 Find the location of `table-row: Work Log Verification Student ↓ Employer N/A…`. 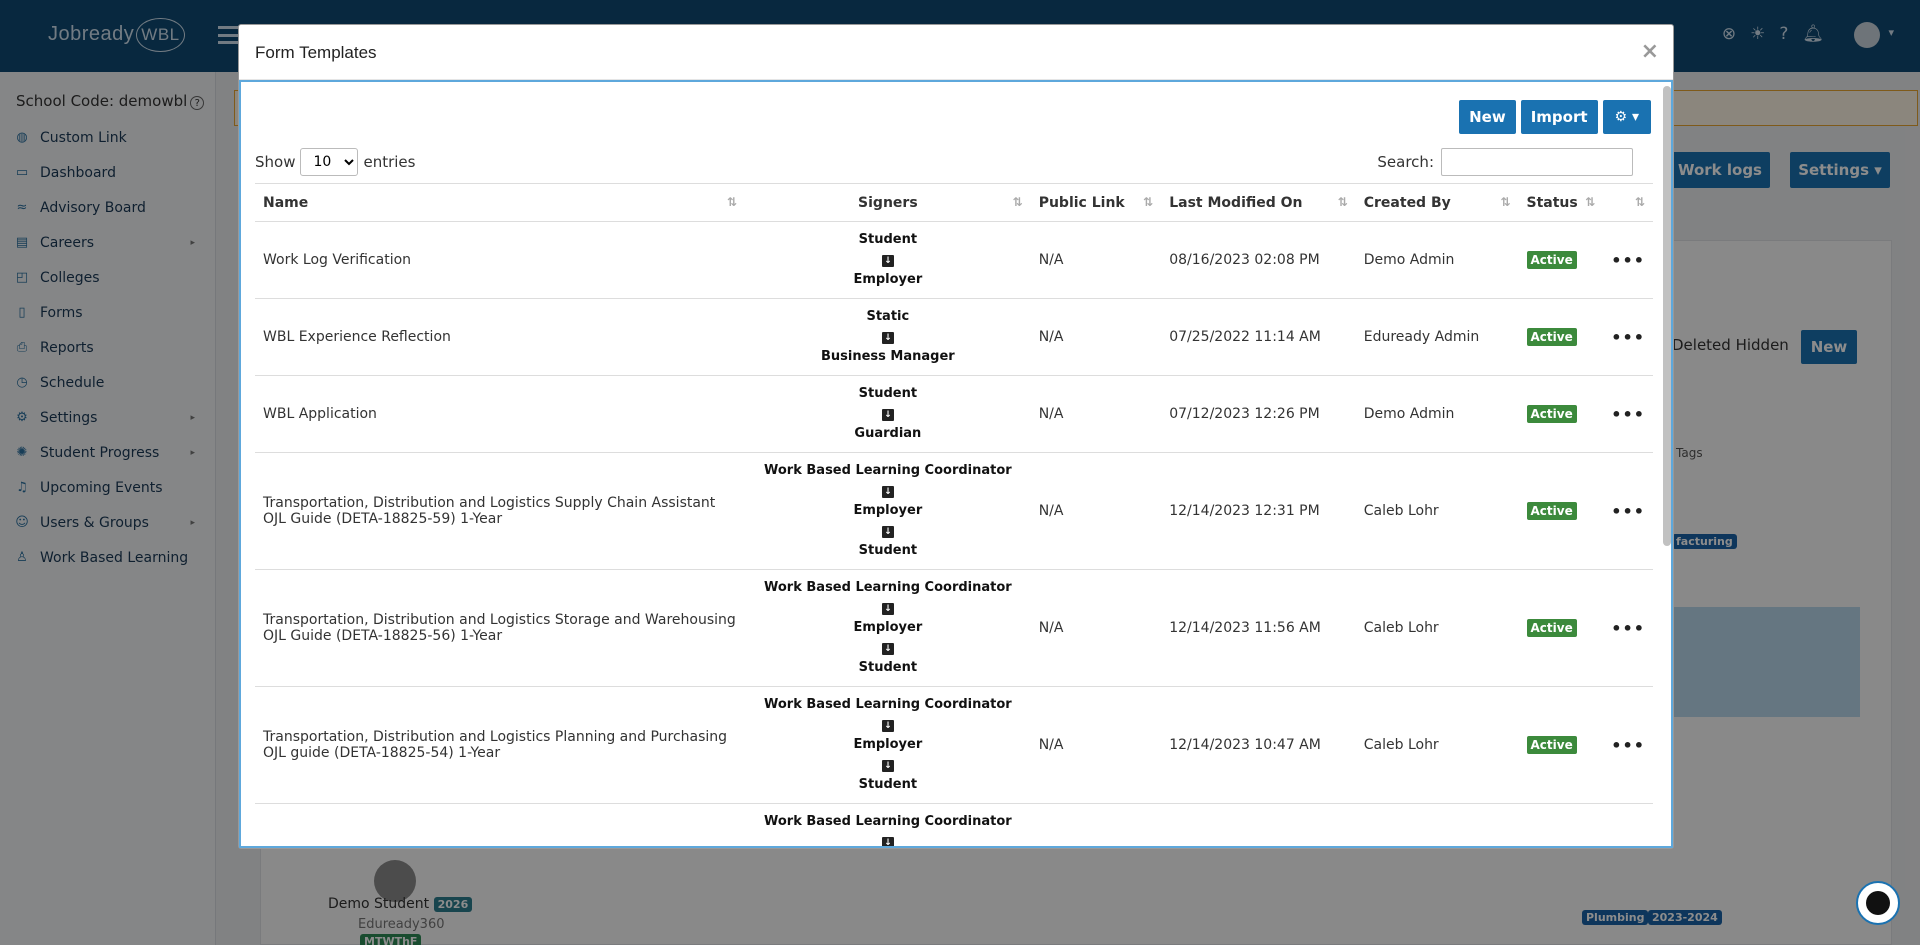

table-row: Work Log Verification Student ↓ Employer N/A… is located at coordinates (954, 260).